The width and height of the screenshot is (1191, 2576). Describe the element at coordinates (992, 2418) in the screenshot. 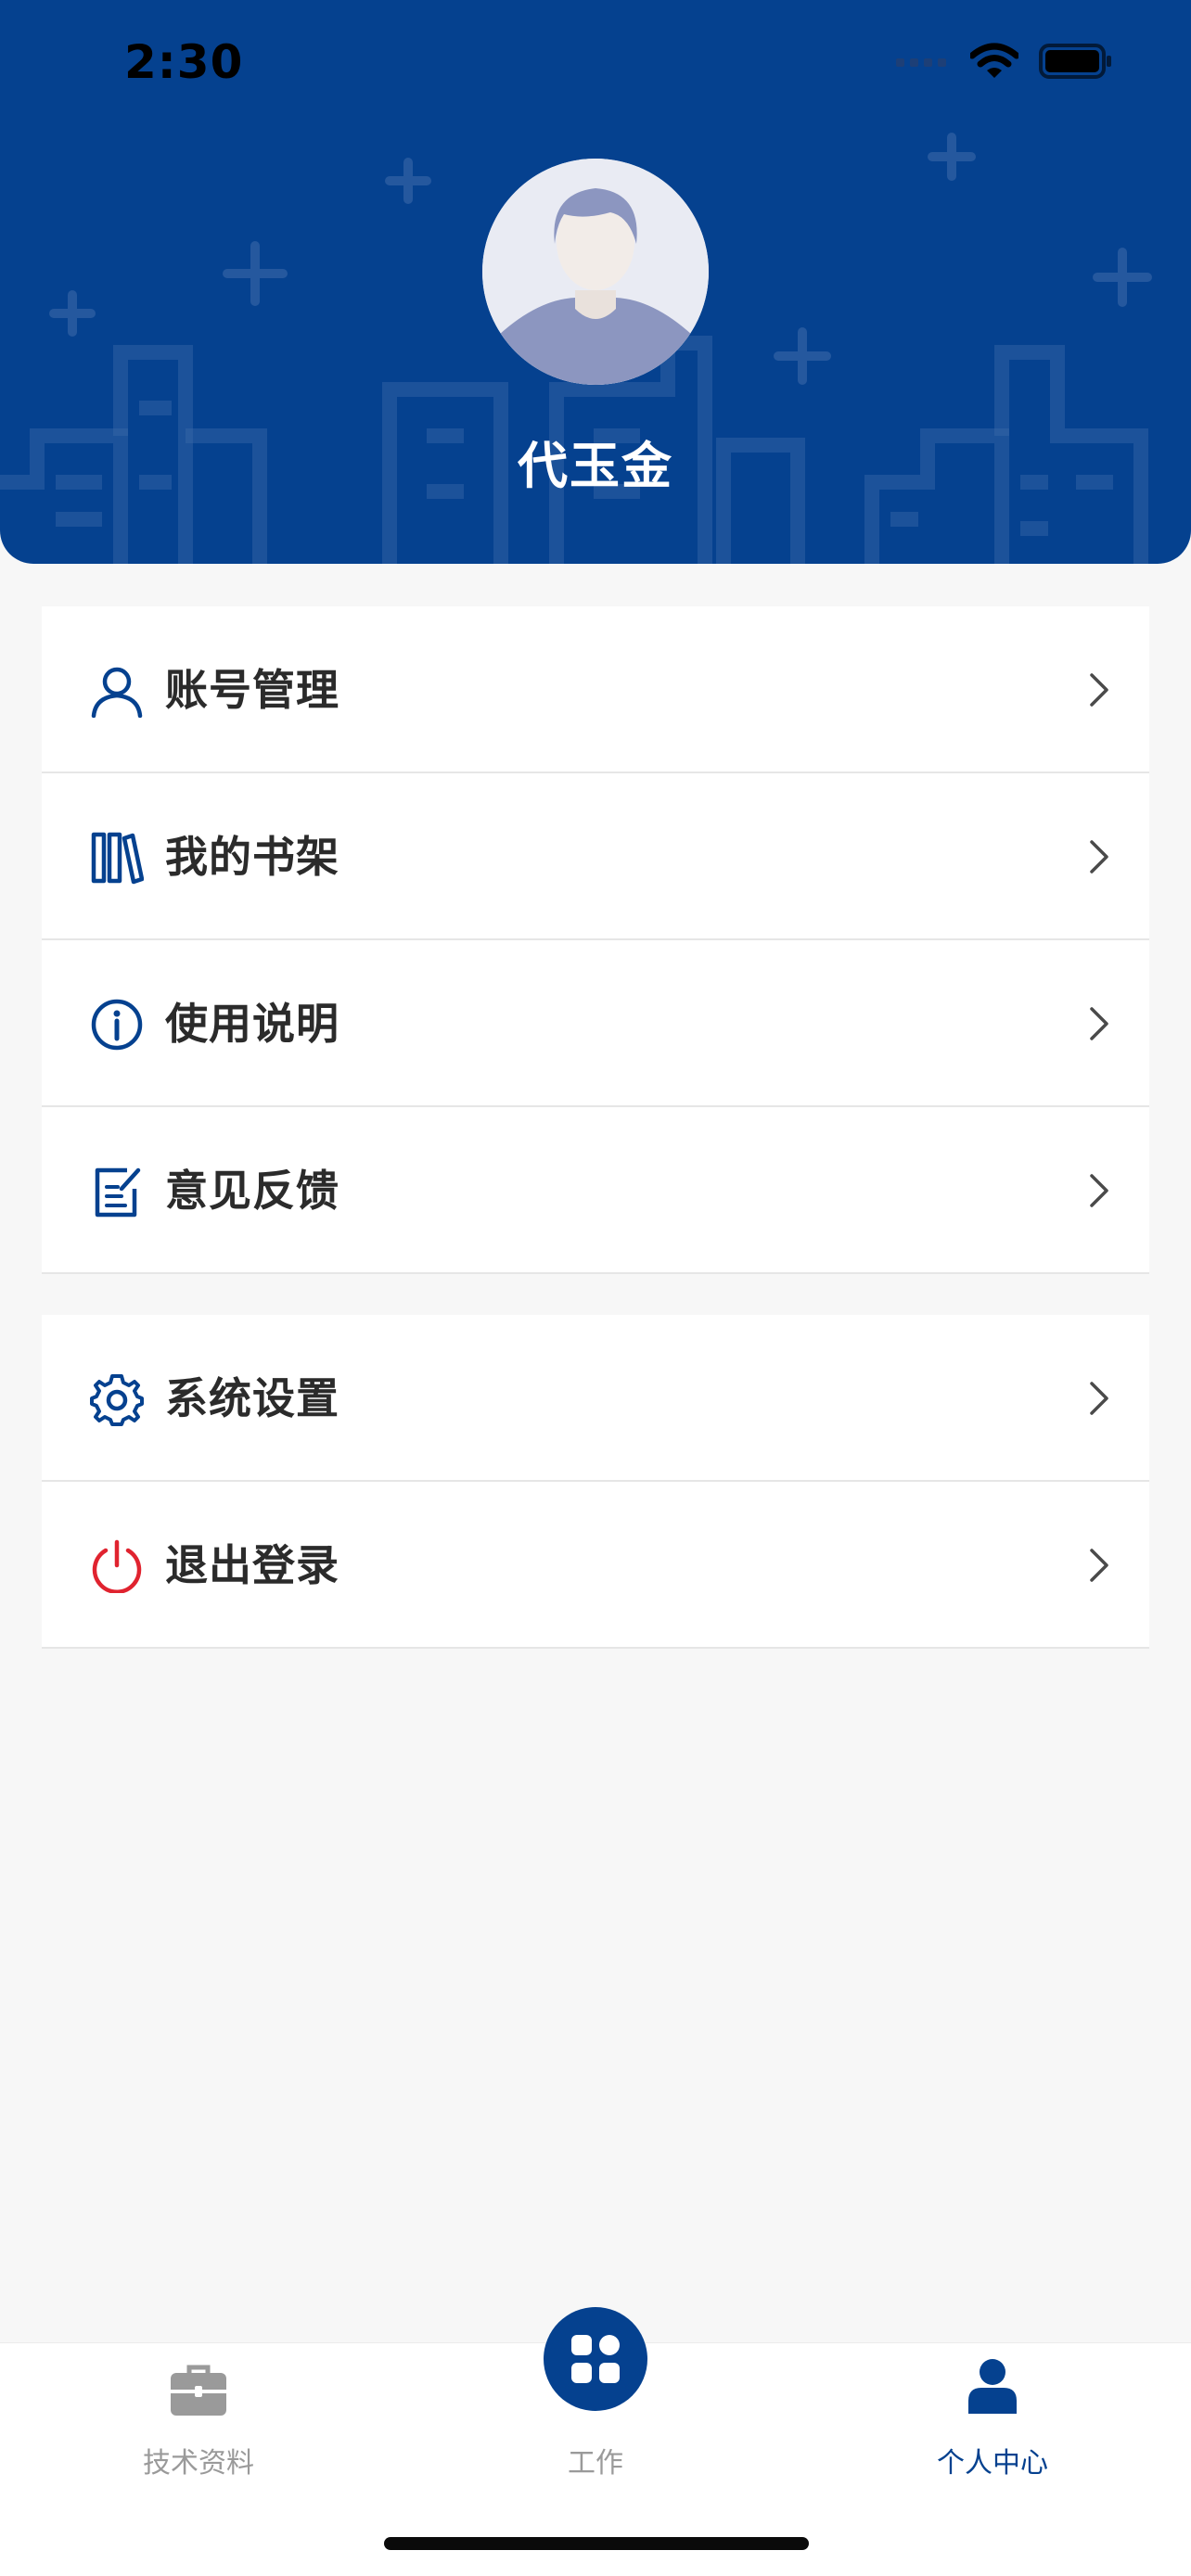

I see `tab-personal-center: 个人中心` at that location.